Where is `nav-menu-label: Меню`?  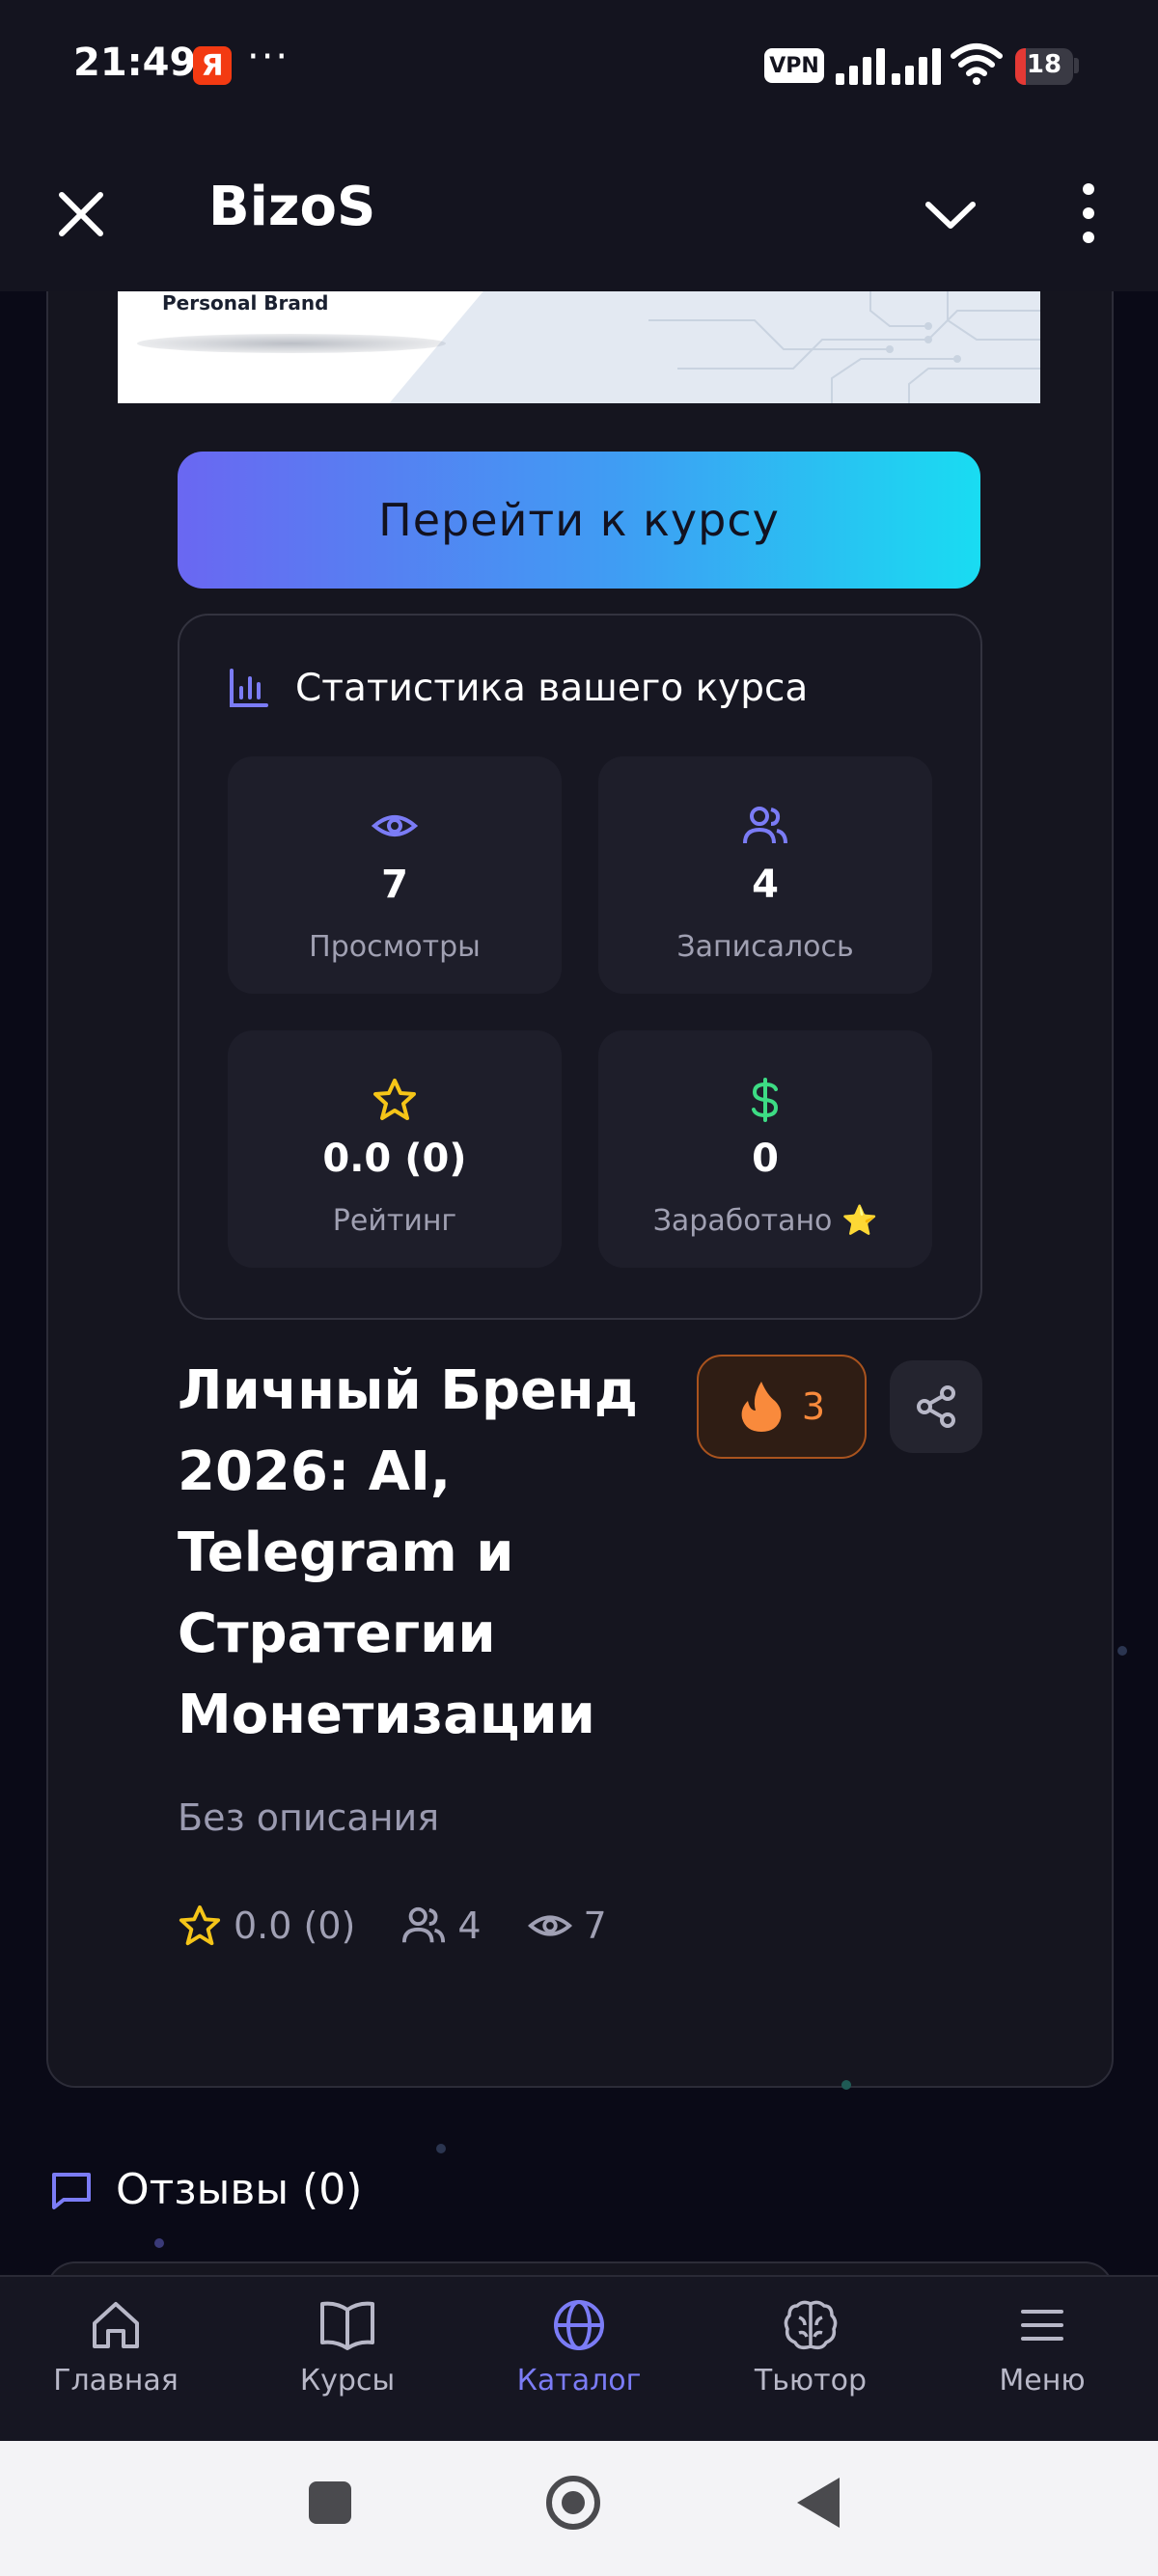 nav-menu-label: Меню is located at coordinates (1042, 2381).